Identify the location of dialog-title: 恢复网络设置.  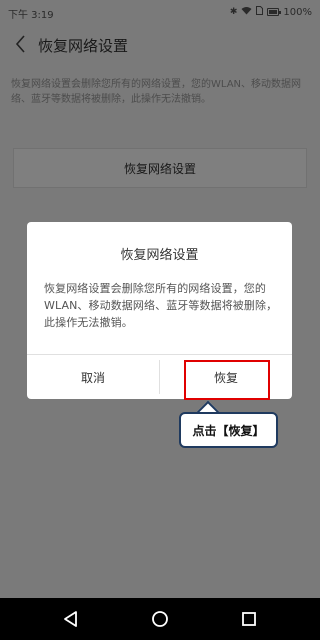
(159, 255).